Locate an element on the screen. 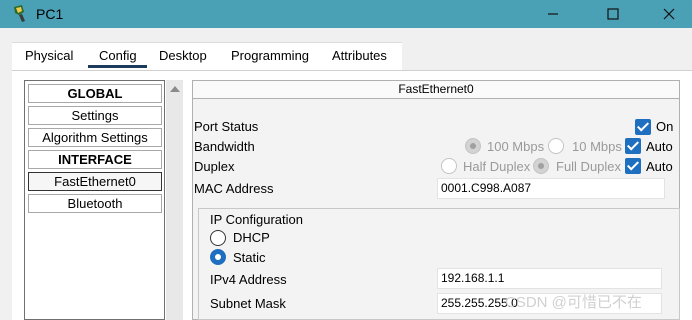  port-status-label: Port Status is located at coordinates (226, 126).